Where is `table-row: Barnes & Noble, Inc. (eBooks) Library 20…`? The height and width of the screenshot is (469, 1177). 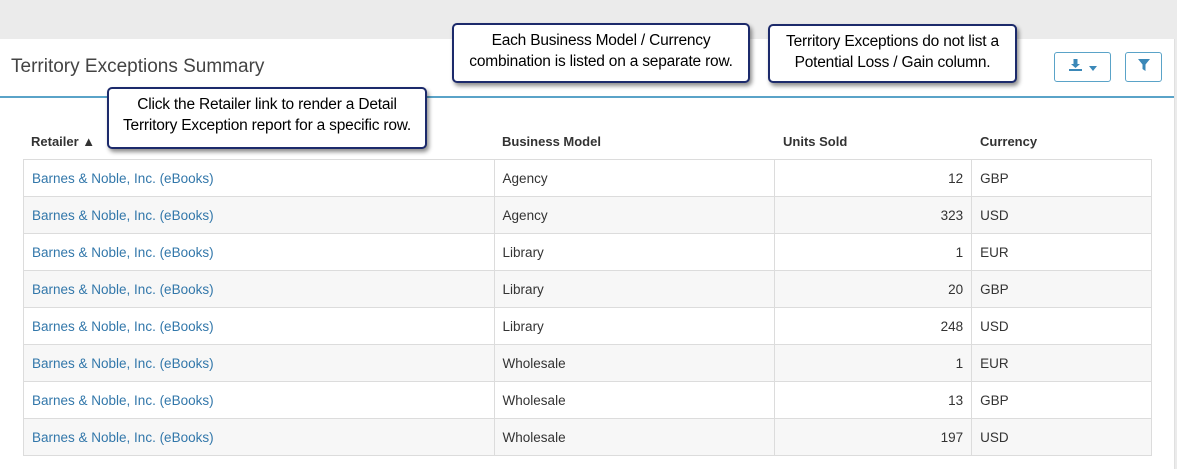 table-row: Barnes & Noble, Inc. (eBooks) Library 20… is located at coordinates (587, 289).